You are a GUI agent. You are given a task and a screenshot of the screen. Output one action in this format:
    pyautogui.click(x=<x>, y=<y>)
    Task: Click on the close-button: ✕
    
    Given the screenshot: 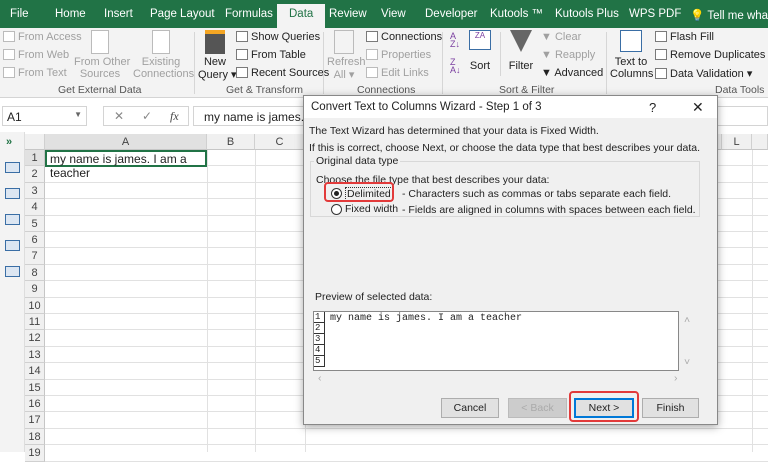 What is the action you would take?
    pyautogui.click(x=698, y=107)
    